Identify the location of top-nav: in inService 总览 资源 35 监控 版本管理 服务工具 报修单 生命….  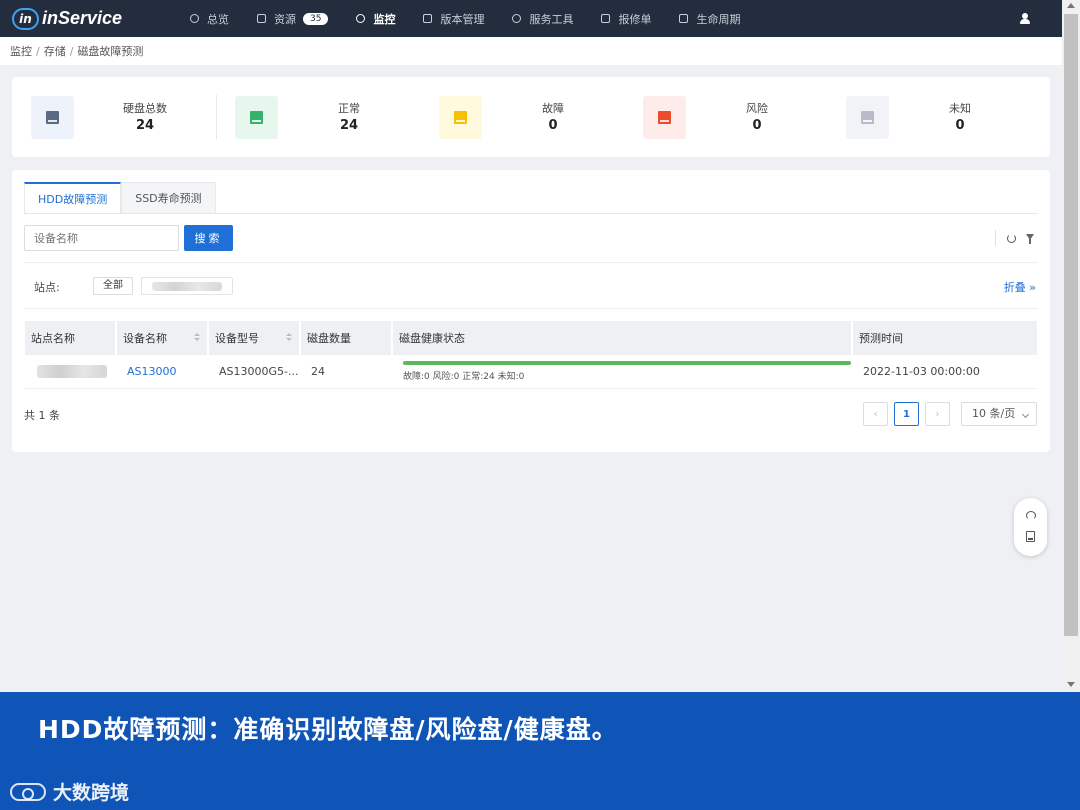
(531, 18).